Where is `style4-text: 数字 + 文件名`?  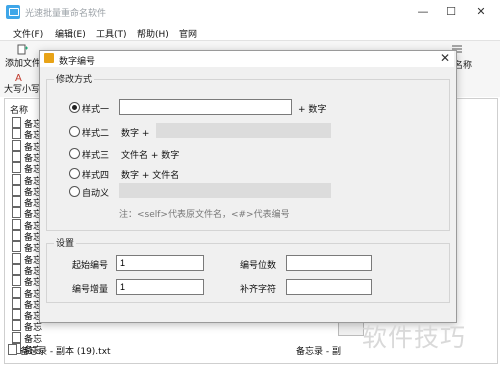 style4-text: 数字 + 文件名 is located at coordinates (150, 176).